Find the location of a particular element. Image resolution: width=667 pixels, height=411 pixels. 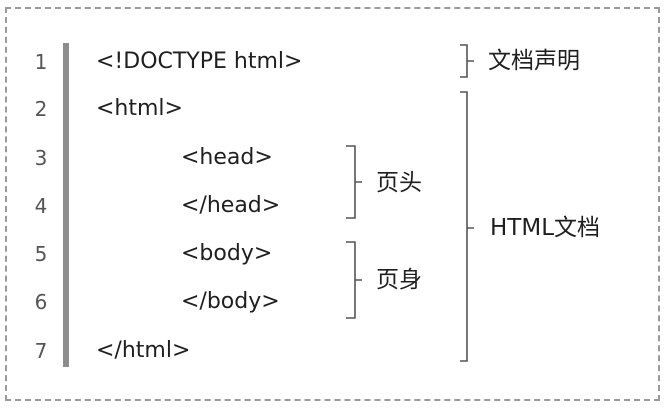

body-section-label: 页身 is located at coordinates (399, 280).